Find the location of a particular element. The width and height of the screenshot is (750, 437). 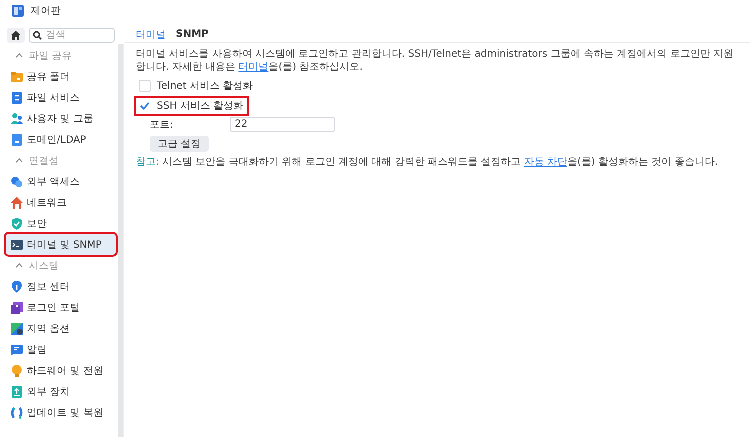

sidebar-item: 파일 서비스 is located at coordinates (61, 97).